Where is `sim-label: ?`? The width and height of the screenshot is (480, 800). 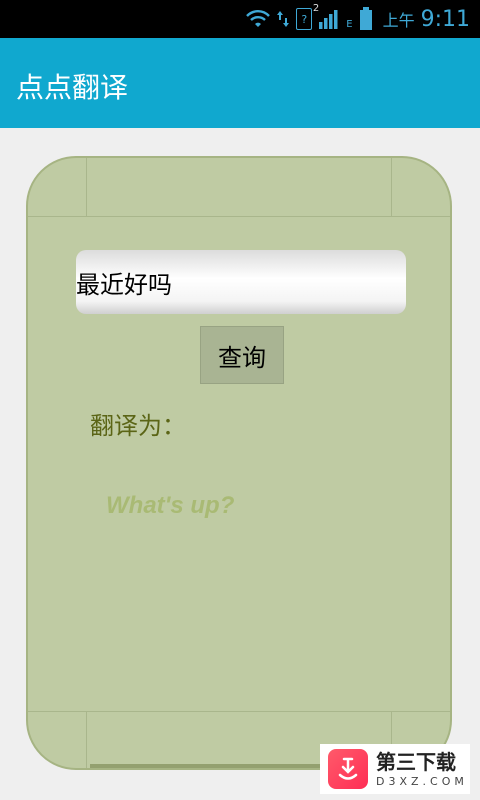
sim-label: ? is located at coordinates (304, 19).